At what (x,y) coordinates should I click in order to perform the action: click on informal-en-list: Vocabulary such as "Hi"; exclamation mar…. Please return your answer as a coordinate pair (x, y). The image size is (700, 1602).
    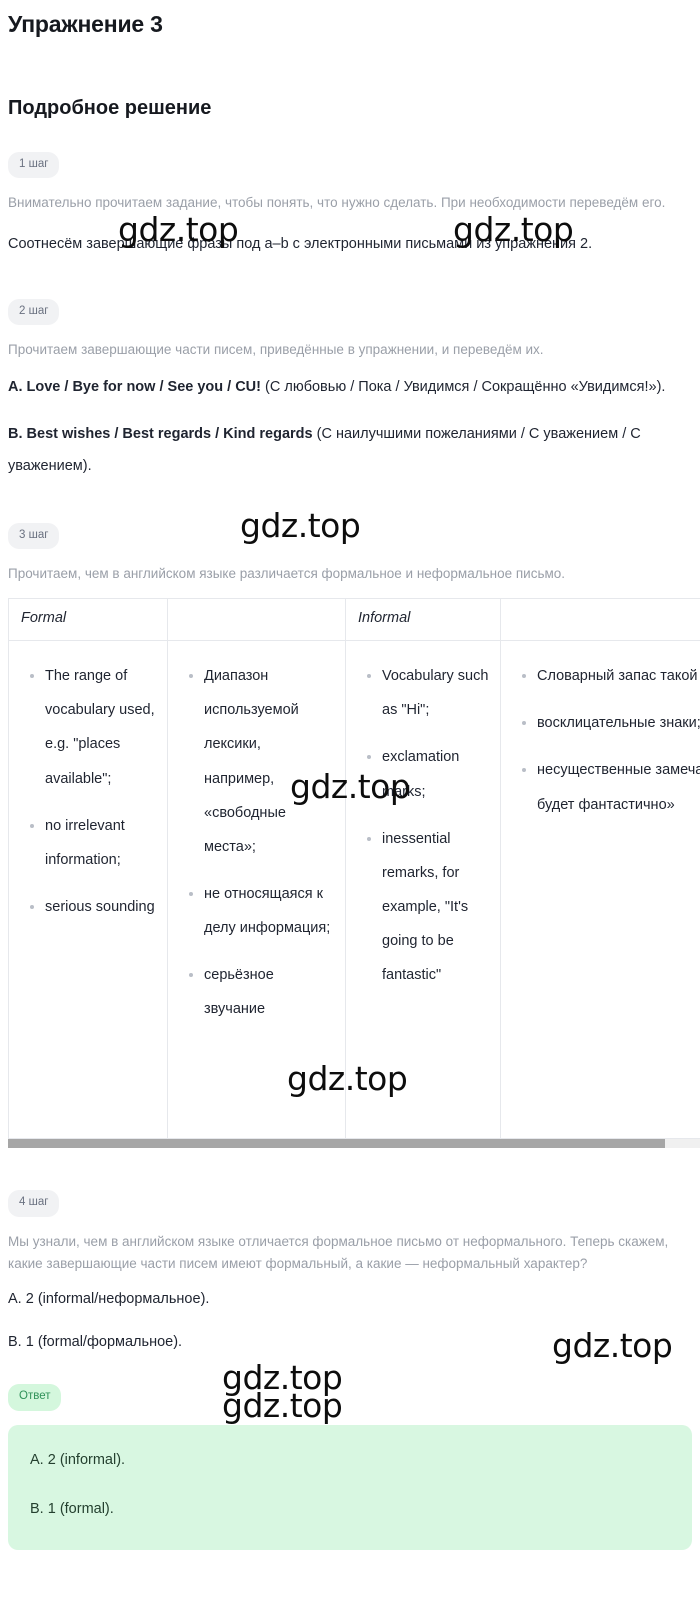
    Looking at the image, I should click on (423, 825).